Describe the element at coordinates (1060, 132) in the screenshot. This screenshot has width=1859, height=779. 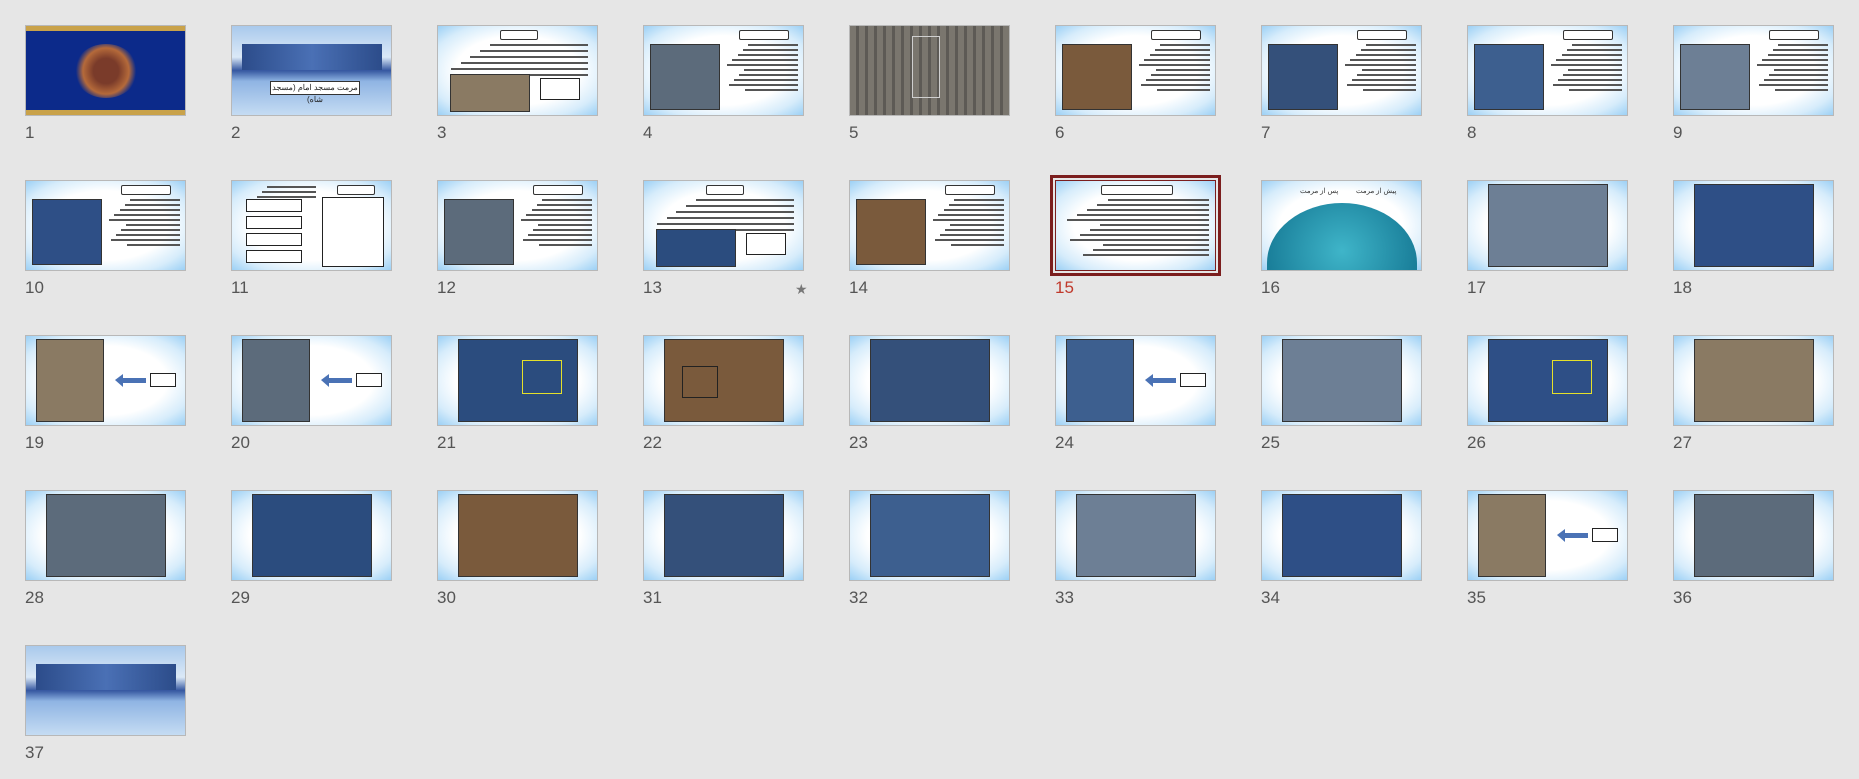
I see `slide-number: 6` at that location.